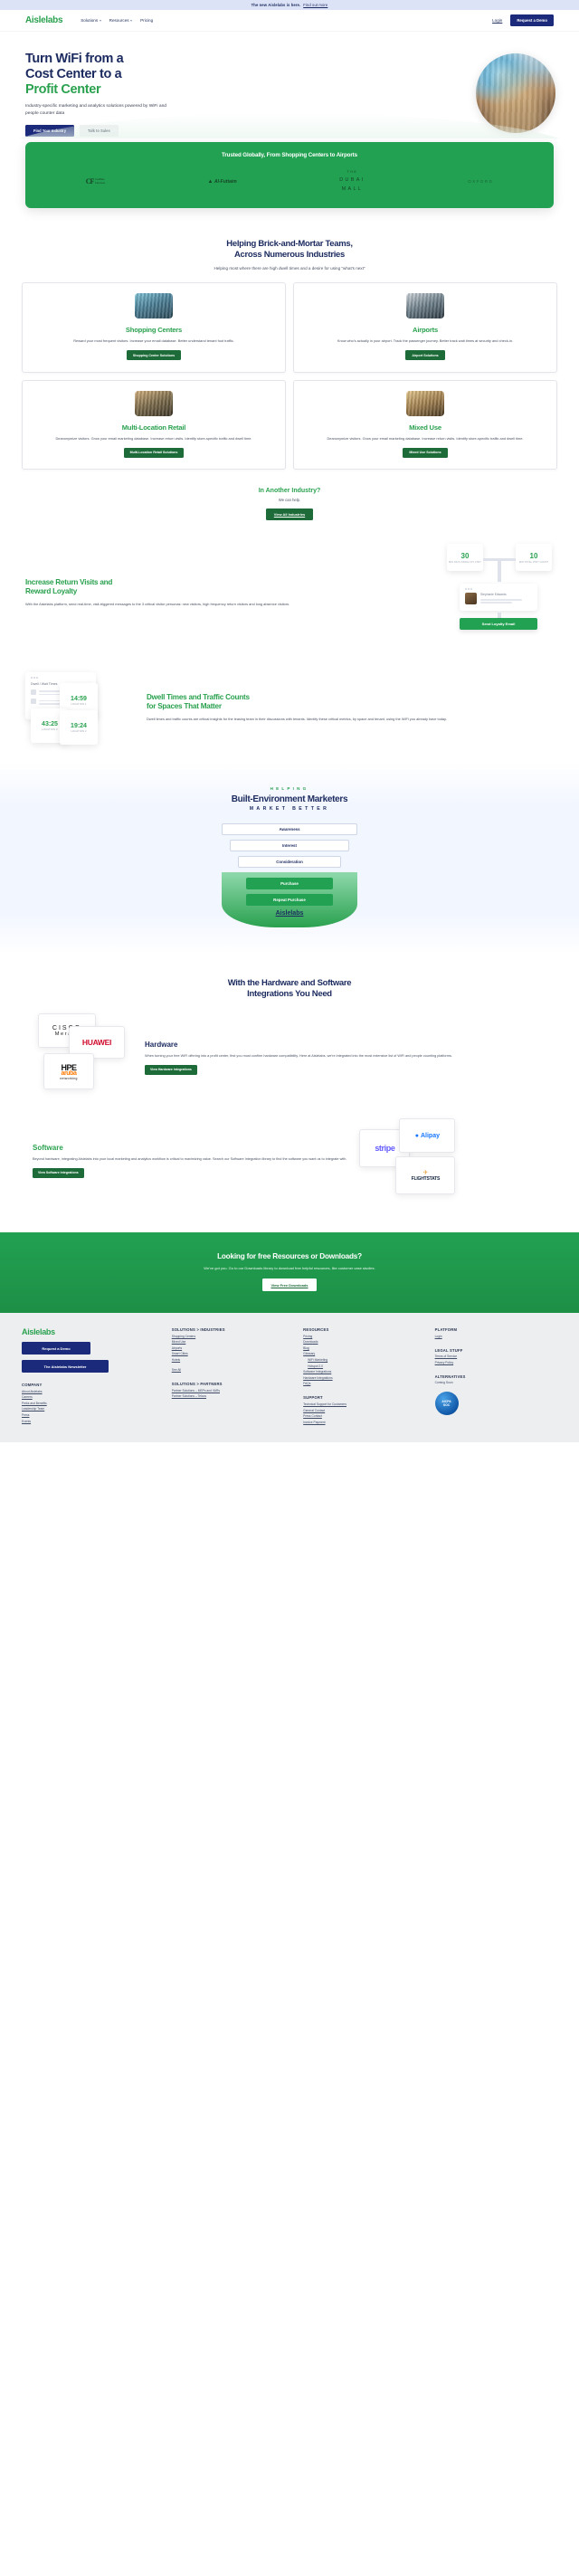 The height and width of the screenshot is (2576, 579). I want to click on loyalty-title-line1: Increase Return Visits and, so click(69, 582).